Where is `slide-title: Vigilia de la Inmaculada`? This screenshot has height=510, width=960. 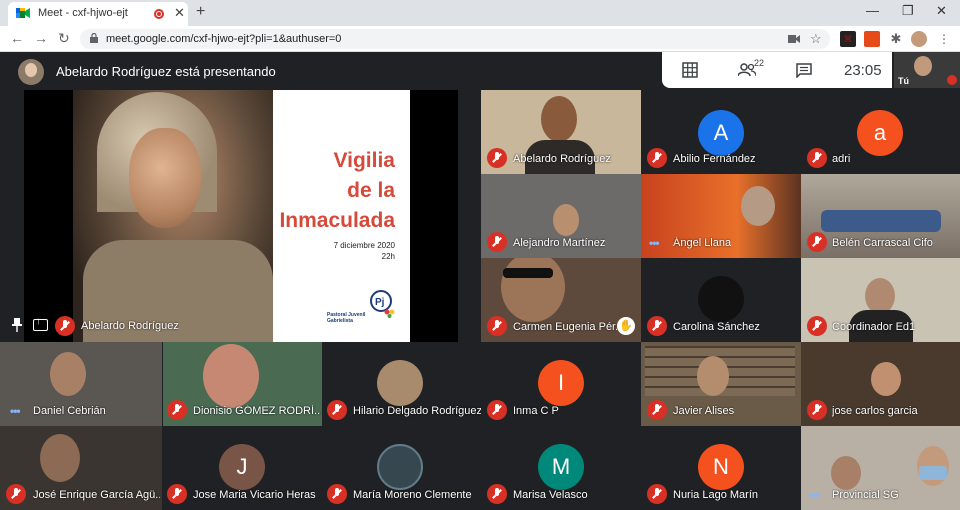
slide-title: Vigilia de la Inmaculada is located at coordinates (337, 190).